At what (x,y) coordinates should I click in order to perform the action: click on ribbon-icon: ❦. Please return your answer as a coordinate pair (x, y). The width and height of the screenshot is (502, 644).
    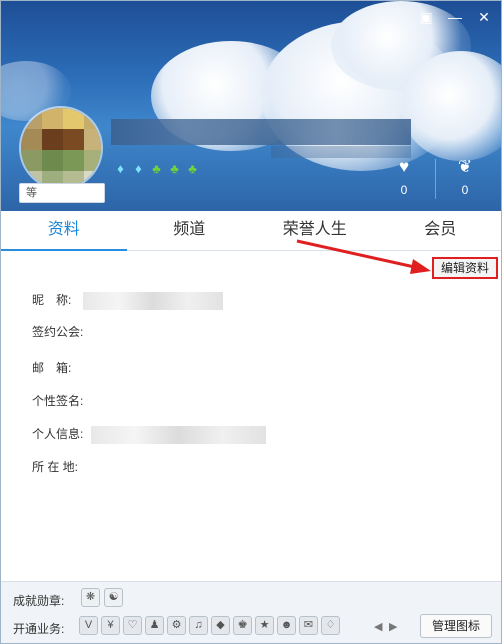
    Looking at the image, I should click on (465, 166).